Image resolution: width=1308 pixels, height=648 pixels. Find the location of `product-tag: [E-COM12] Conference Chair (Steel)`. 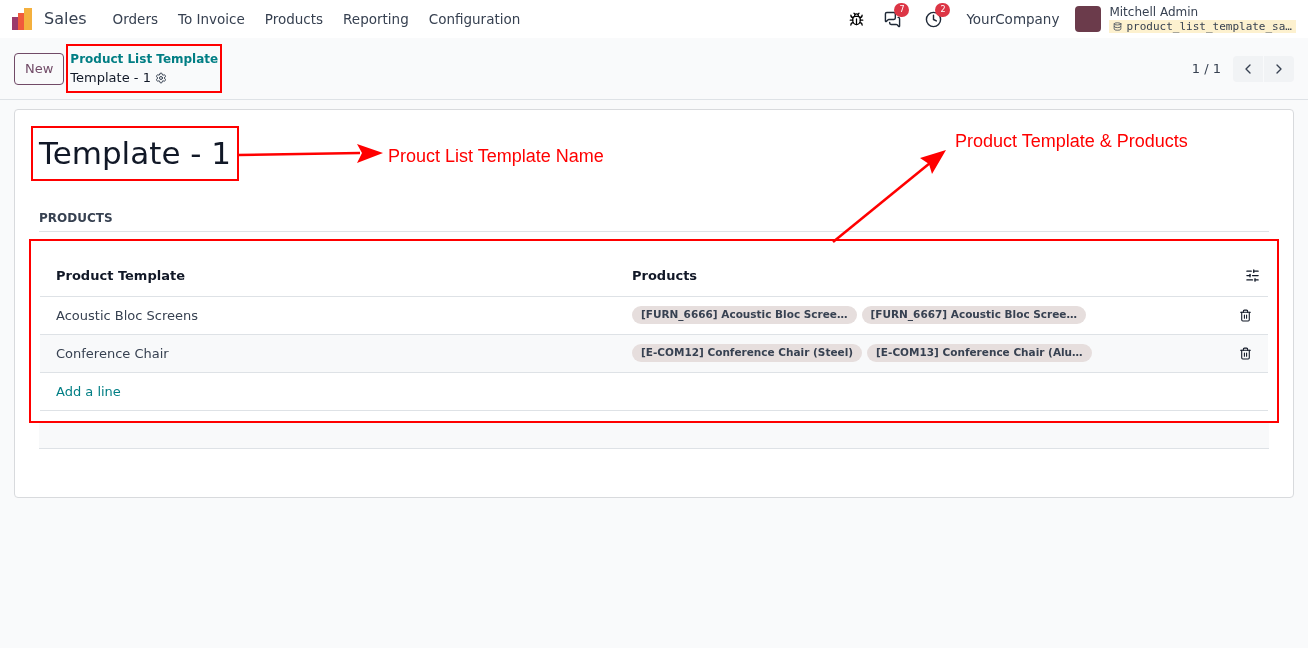

product-tag: [E-COM12] Conference Chair (Steel) is located at coordinates (747, 353).